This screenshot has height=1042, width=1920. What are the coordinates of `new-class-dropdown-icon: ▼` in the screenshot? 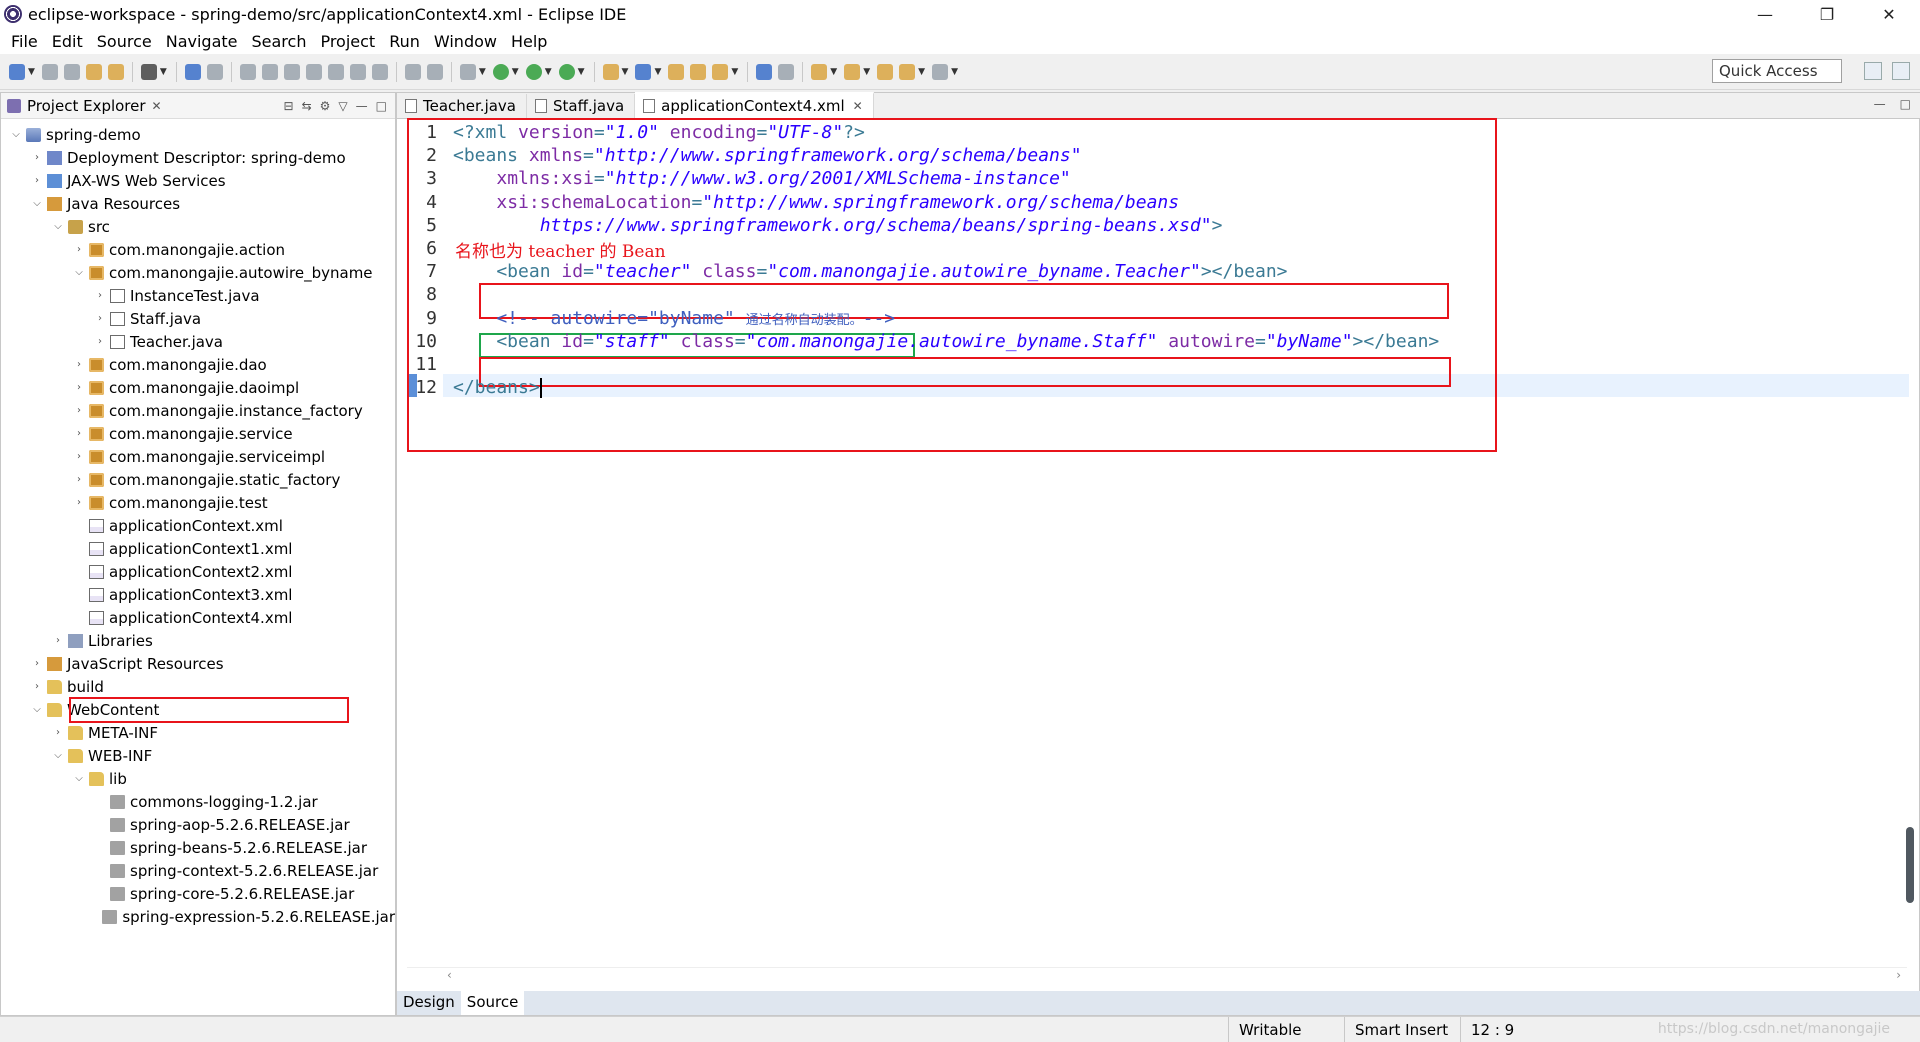 It's located at (657, 72).